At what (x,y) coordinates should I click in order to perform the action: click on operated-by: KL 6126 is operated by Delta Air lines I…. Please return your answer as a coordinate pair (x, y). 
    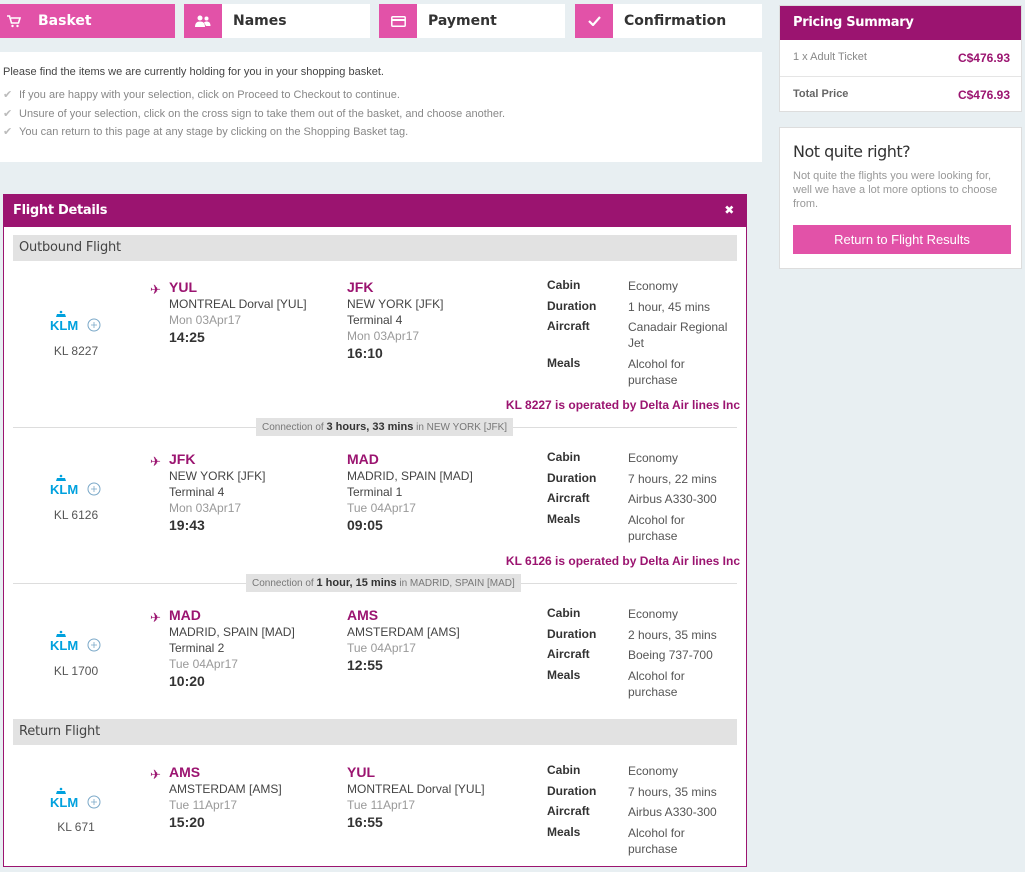
    Looking at the image, I should click on (622, 561).